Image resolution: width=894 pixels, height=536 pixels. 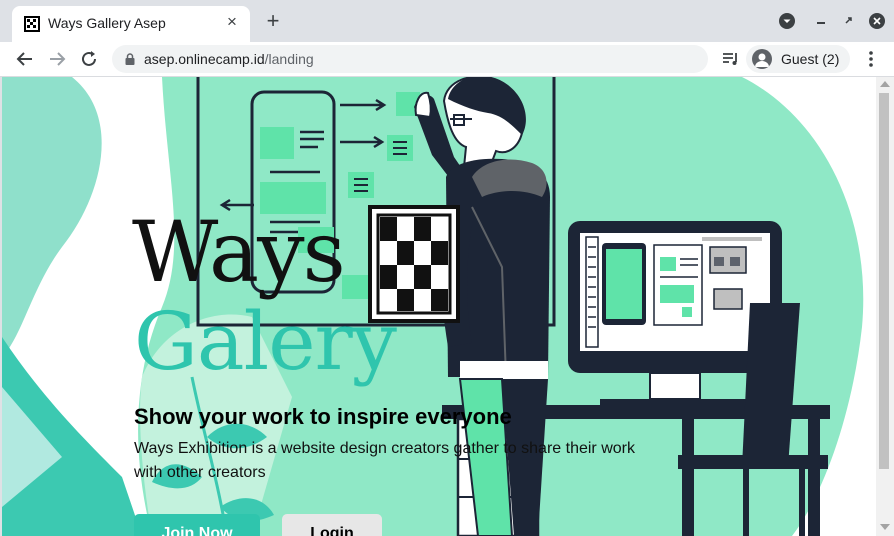 I want to click on minimize-icon, so click(x=821, y=21).